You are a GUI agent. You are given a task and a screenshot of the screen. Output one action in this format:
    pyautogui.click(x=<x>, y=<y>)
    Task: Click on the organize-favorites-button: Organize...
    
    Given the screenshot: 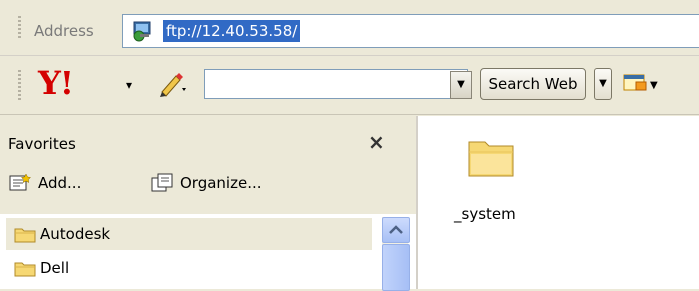 What is the action you would take?
    pyautogui.click(x=230, y=183)
    